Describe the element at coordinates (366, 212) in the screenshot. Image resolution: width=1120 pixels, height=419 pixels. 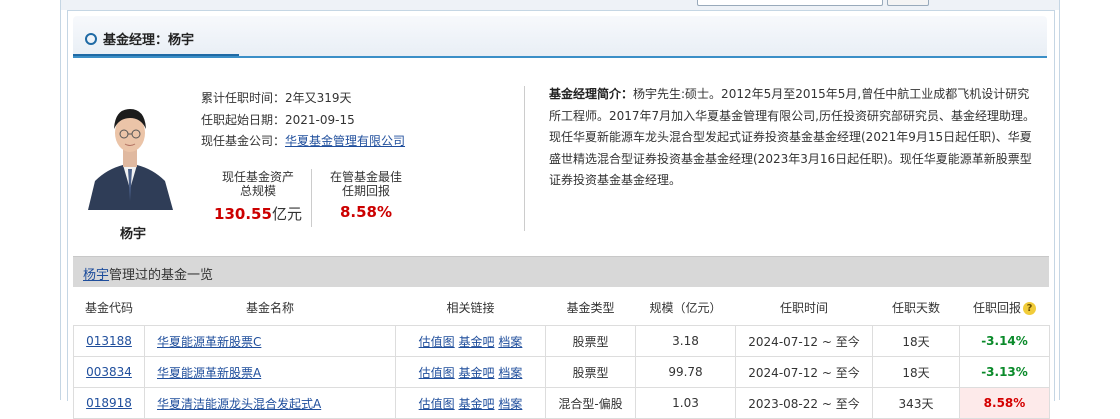
I see `best-return-value: 8.58%` at that location.